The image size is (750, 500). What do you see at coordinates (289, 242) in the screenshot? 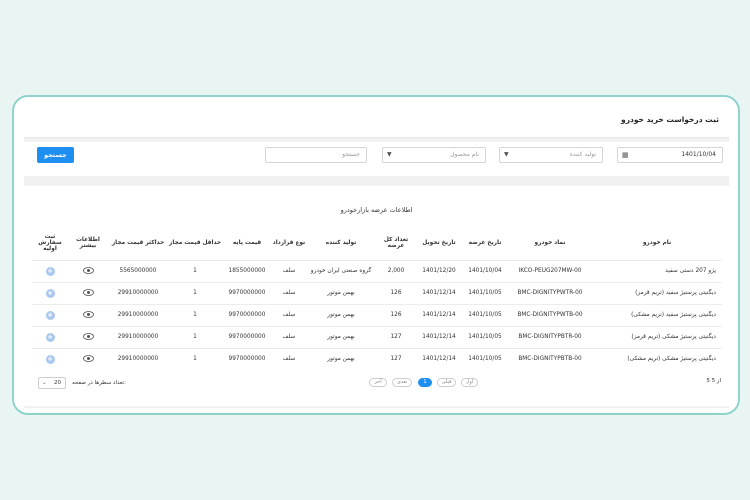
I see `header-contract-type: نوع قرارداد` at bounding box center [289, 242].